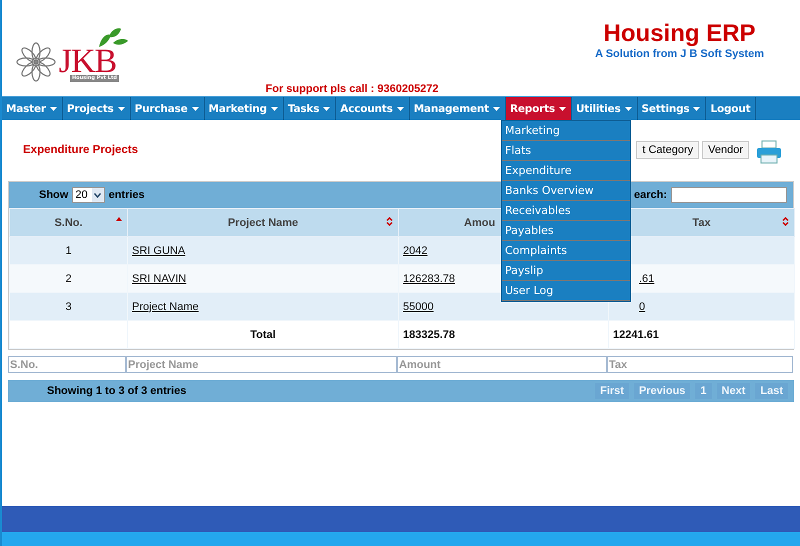 This screenshot has height=546, width=800. Describe the element at coordinates (126, 195) in the screenshot. I see `entries-label: entries` at that location.